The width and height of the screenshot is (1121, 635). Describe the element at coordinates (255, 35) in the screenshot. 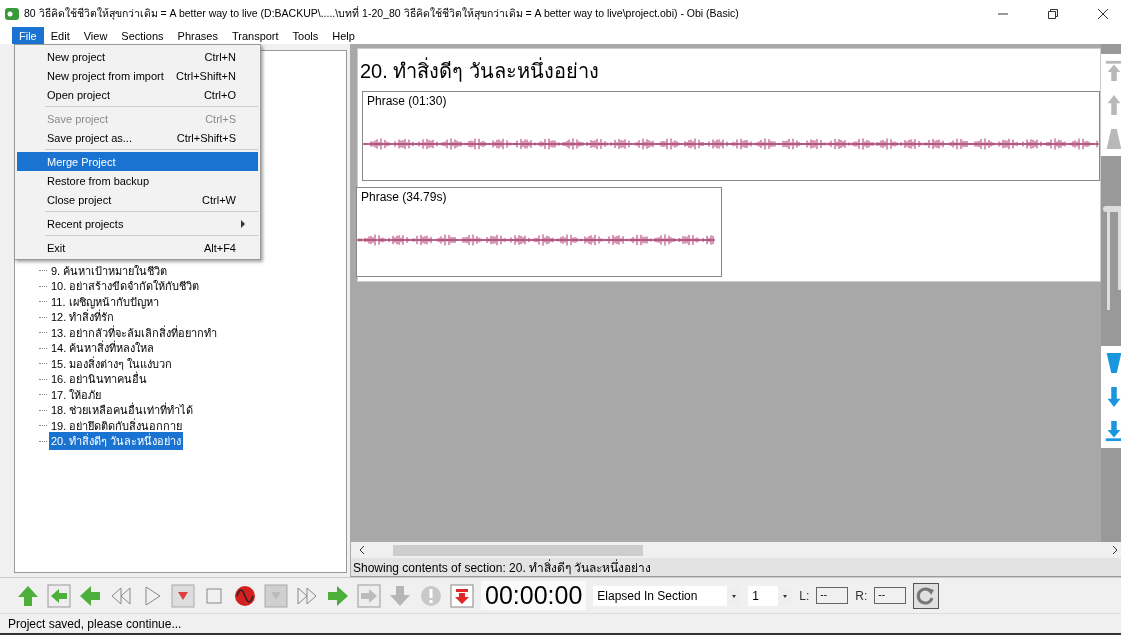

I see `menu-item: Transport` at that location.